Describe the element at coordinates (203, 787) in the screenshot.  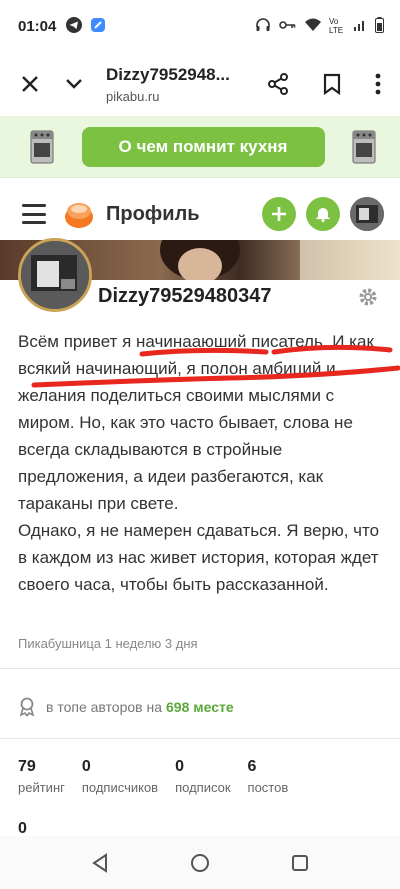
I see `stat-label: подписок` at that location.